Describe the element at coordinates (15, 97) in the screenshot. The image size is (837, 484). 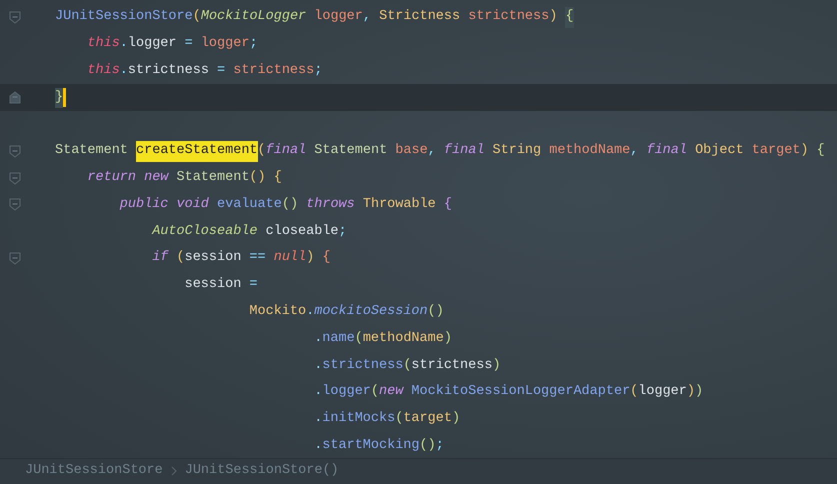
I see `fold-end-icon` at that location.